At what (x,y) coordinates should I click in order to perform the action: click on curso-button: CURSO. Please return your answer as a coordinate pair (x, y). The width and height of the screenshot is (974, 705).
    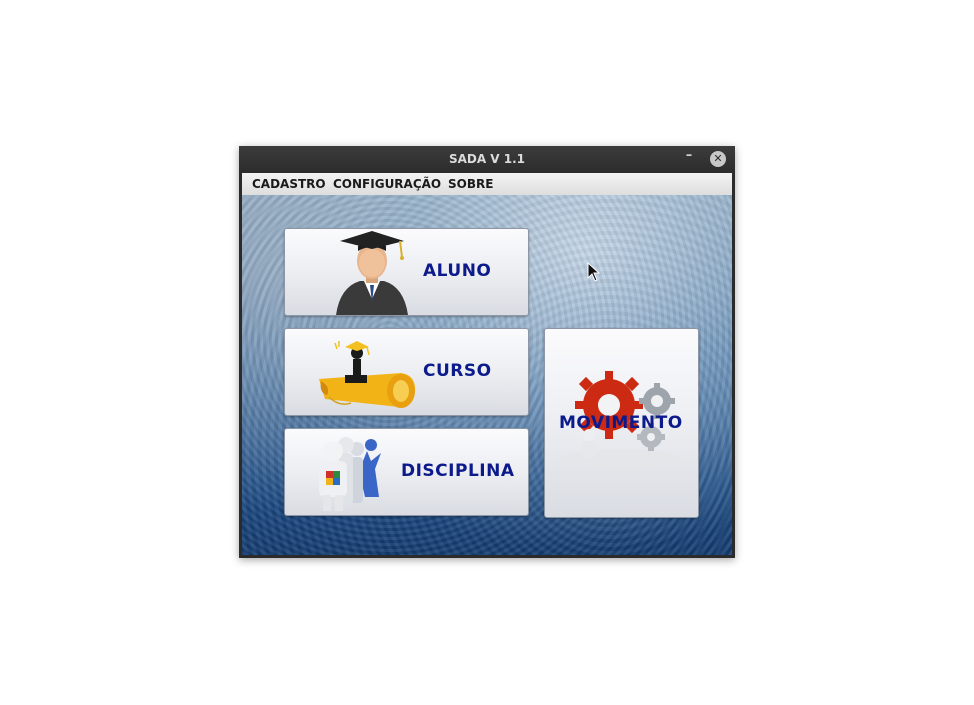
    Looking at the image, I should click on (406, 372).